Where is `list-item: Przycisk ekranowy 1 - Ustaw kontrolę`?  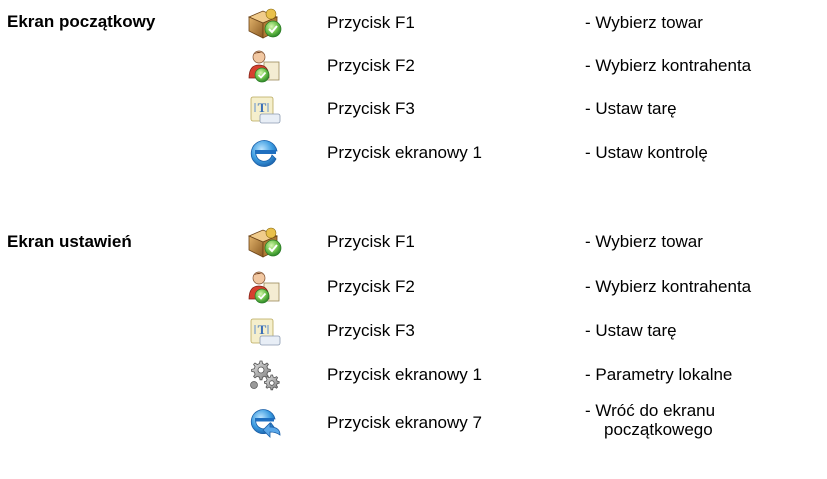
list-item: Przycisk ekranowy 1 - Ustaw kontrolę is located at coordinates (413, 153).